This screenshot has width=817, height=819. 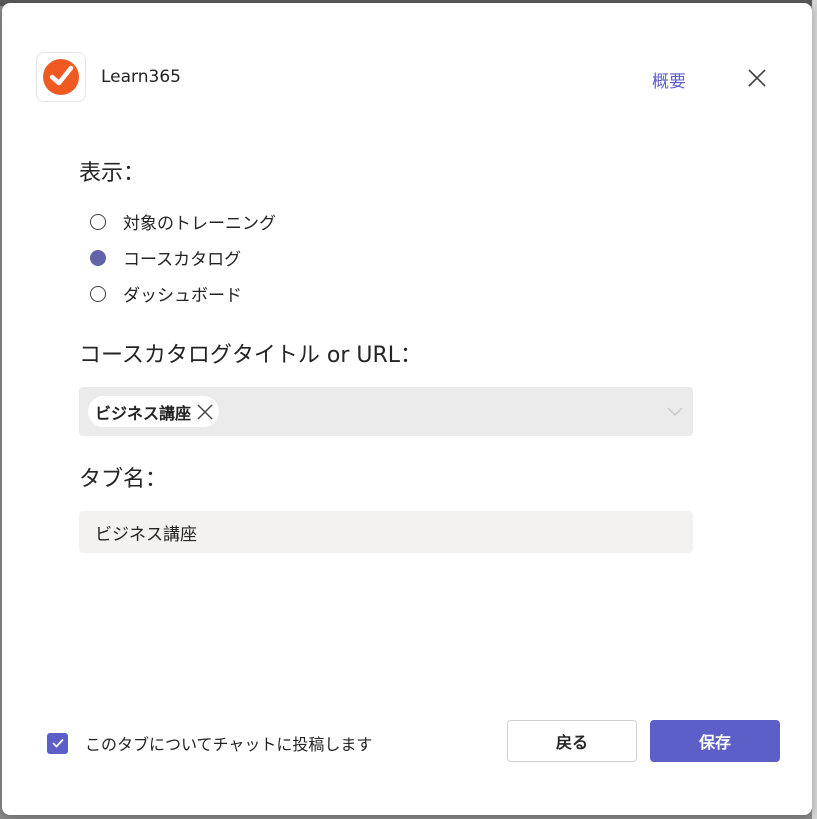 I want to click on tab-name-input, so click(x=386, y=532).